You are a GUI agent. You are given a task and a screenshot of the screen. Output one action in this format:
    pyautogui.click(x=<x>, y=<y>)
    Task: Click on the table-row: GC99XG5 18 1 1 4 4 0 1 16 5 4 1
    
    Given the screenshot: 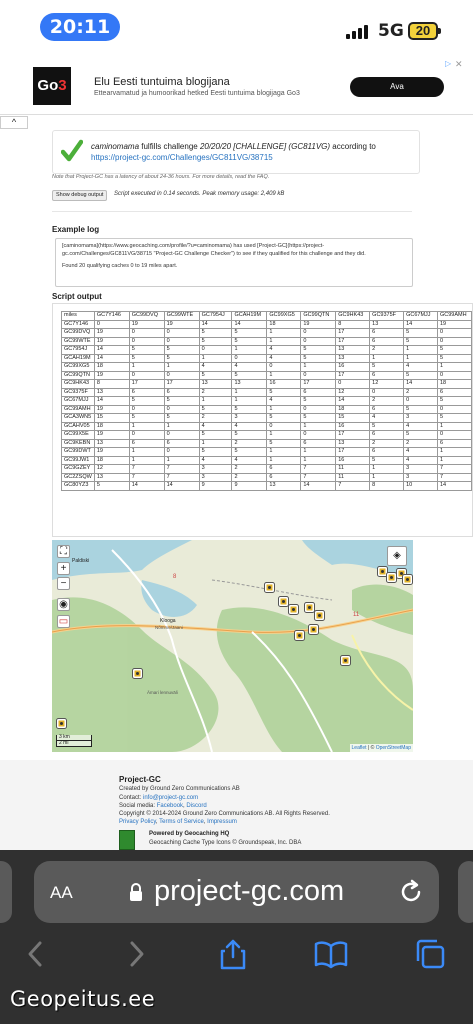 What is the action you would take?
    pyautogui.click(x=266, y=367)
    